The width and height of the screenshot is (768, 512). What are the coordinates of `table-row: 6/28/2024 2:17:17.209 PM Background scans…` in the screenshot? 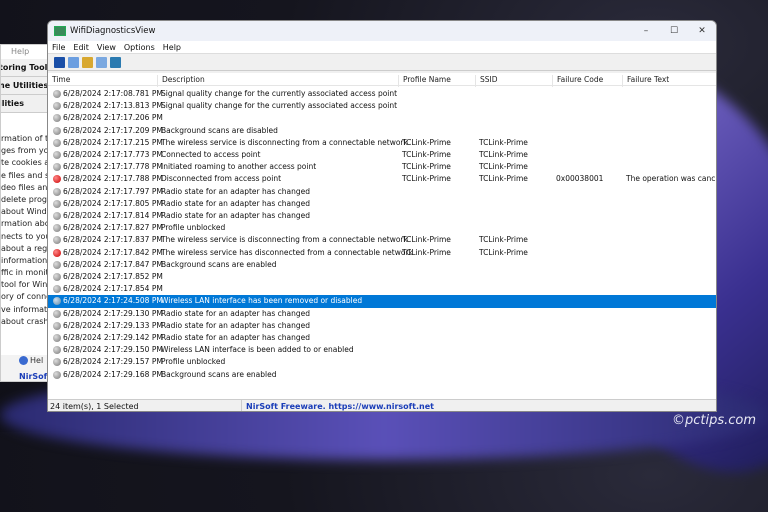 It's located at (382, 131).